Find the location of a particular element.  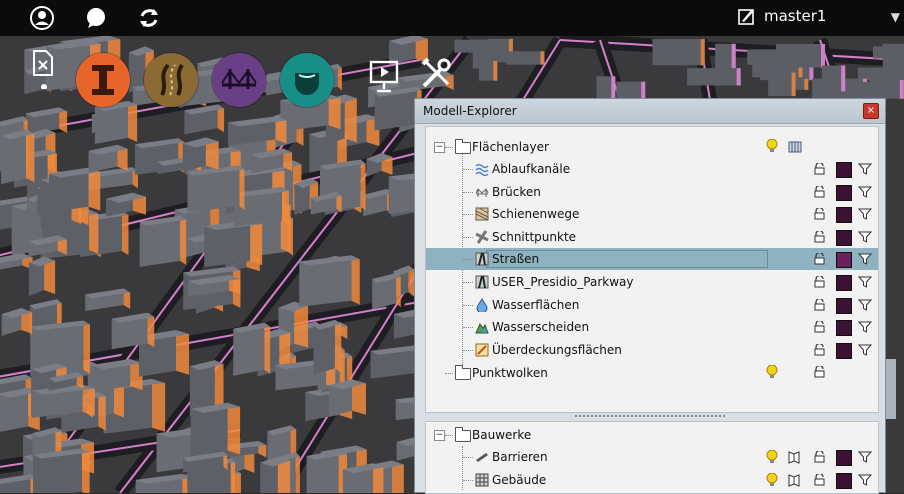

bridge-icon is located at coordinates (239, 79).